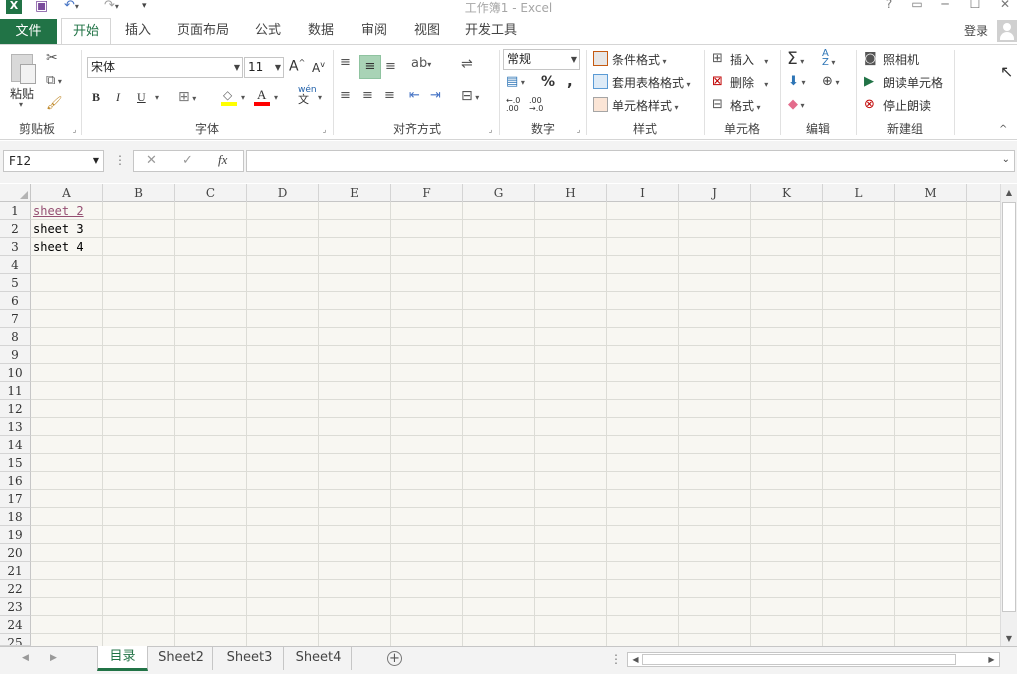 This screenshot has height=674, width=1017. I want to click on scroll-down-icon: ▼, so click(1009, 639).